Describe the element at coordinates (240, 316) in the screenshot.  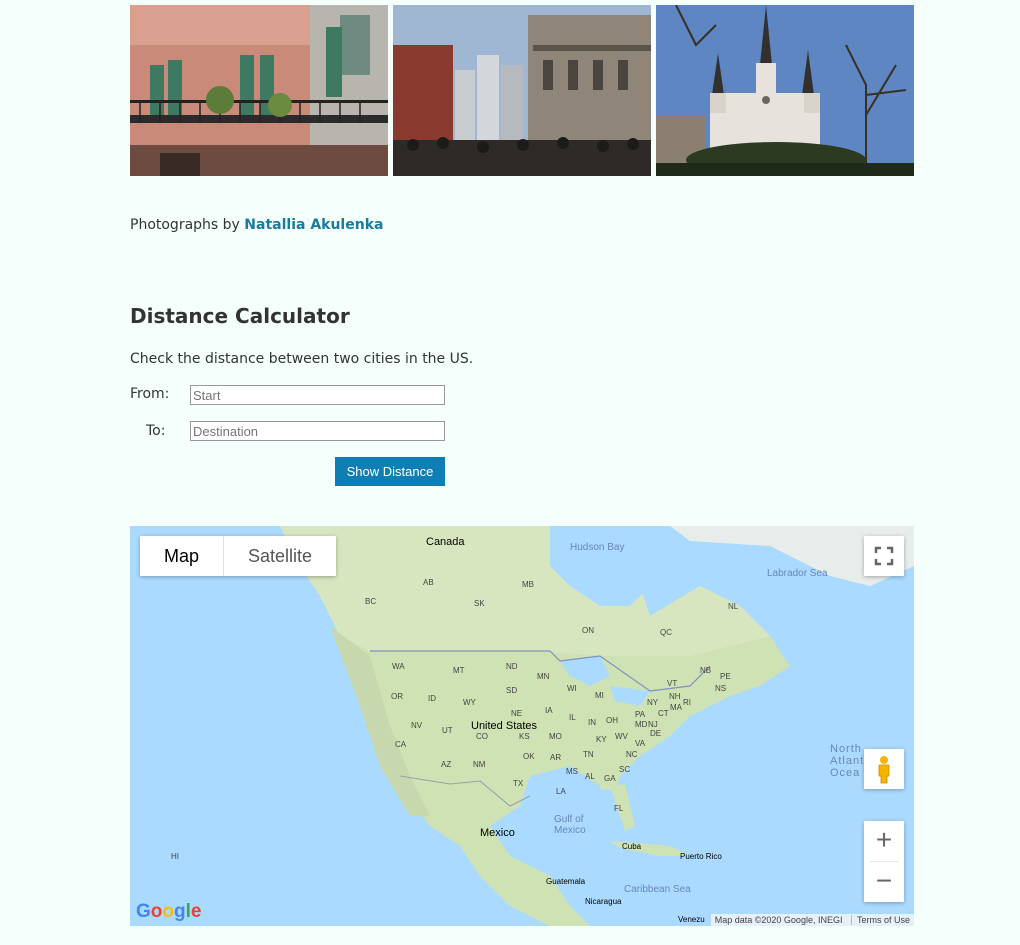
I see `calculator-title: Distance Calculator` at that location.